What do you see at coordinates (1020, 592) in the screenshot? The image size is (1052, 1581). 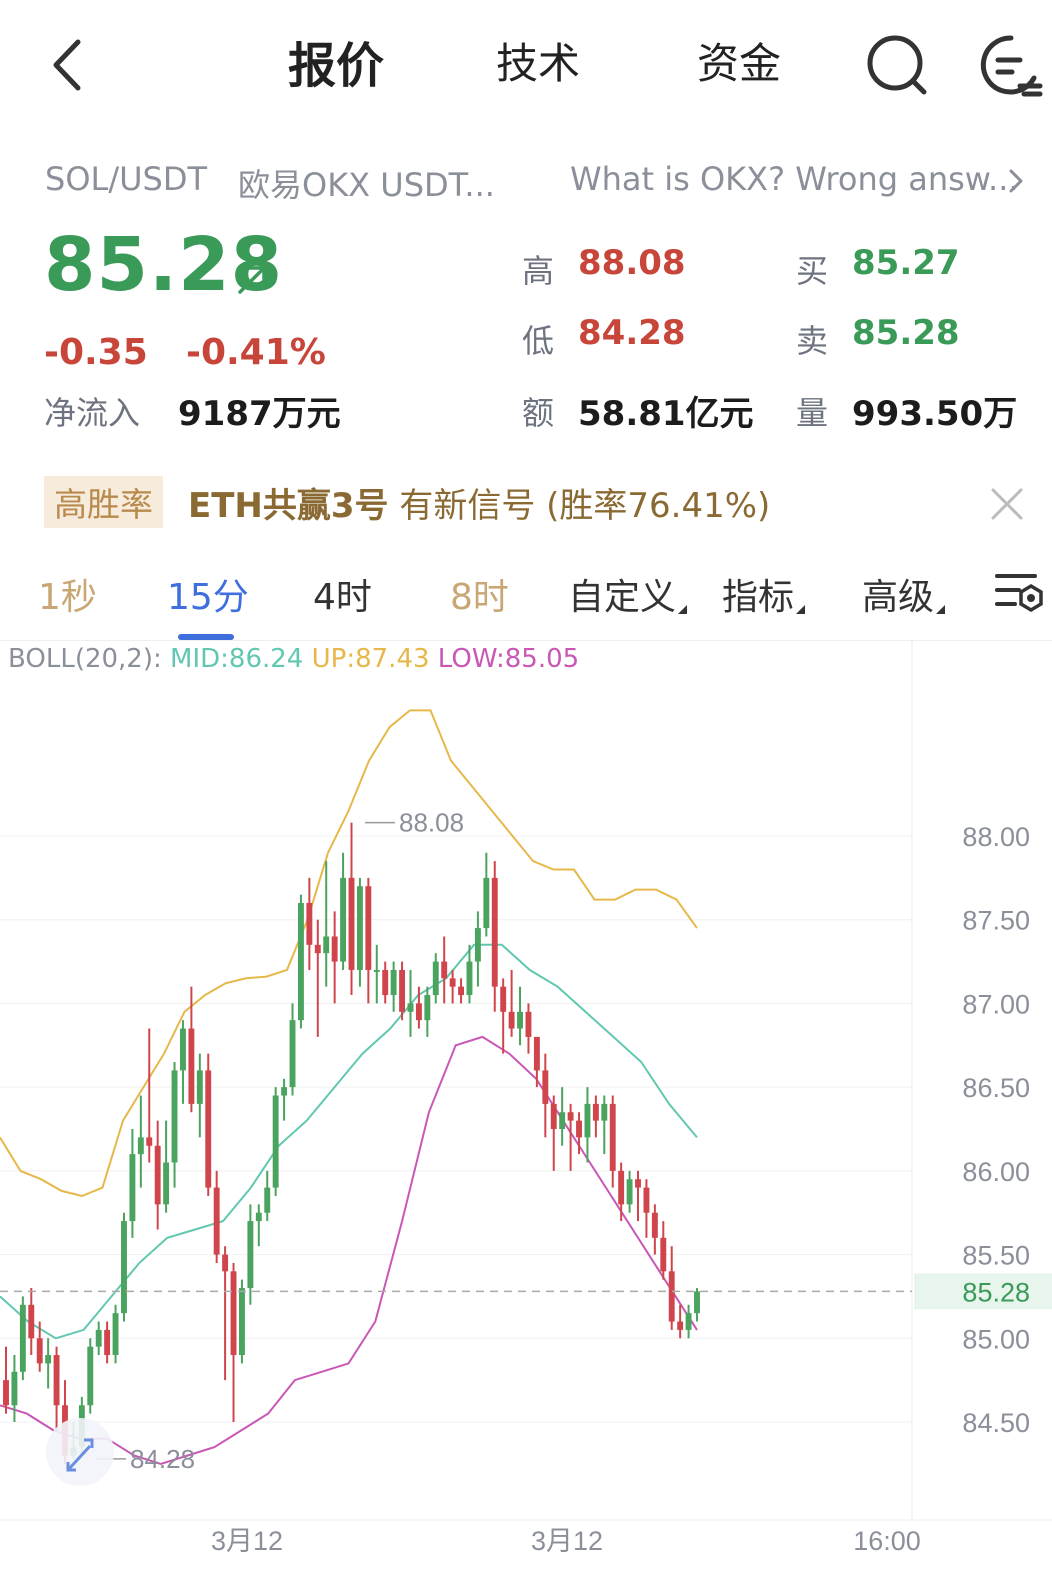 I see `chart-settings-icon` at bounding box center [1020, 592].